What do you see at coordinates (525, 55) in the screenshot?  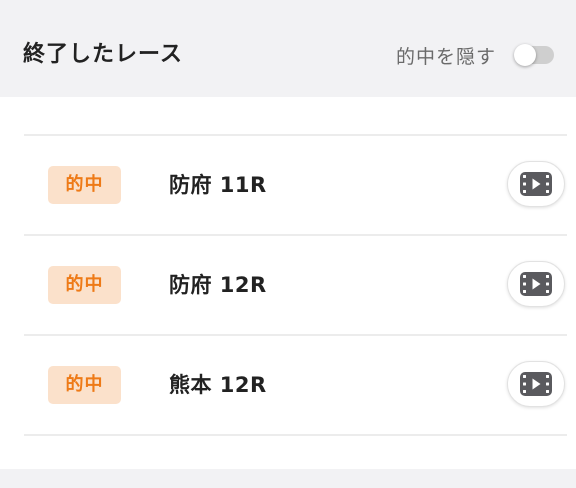 I see `toggle-knob` at bounding box center [525, 55].